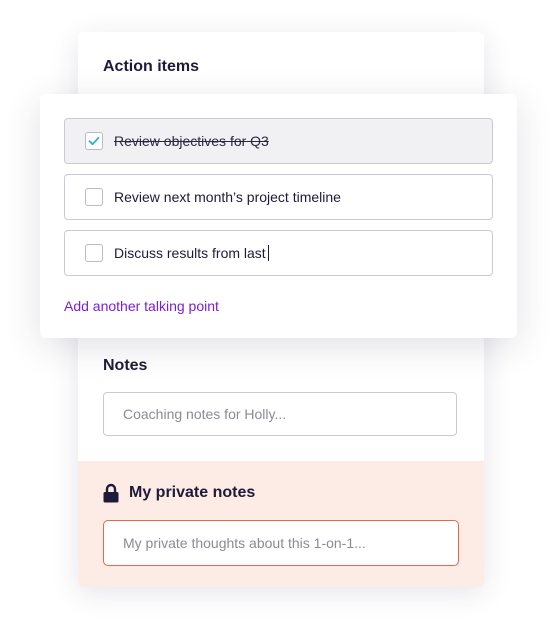 The image size is (557, 637). Describe the element at coordinates (111, 493) in the screenshot. I see `lock-icon` at that location.